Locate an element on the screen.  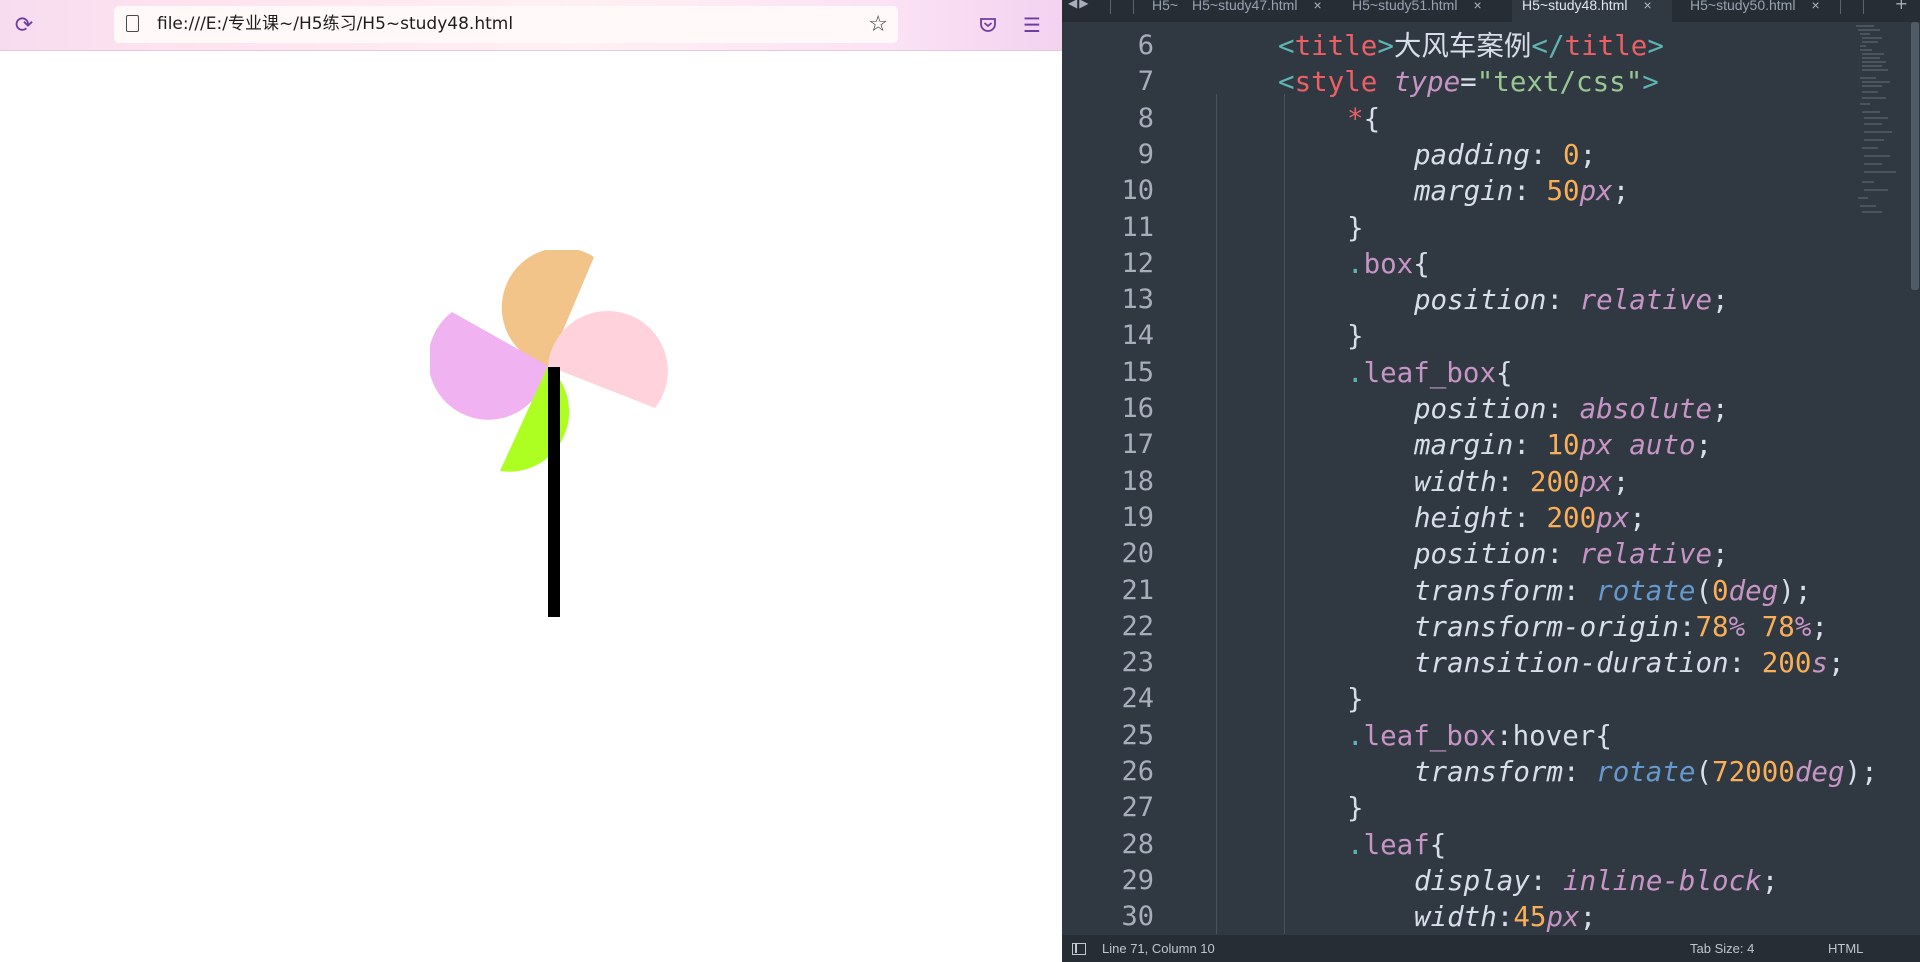
tag-name: style is located at coordinates (1336, 82).